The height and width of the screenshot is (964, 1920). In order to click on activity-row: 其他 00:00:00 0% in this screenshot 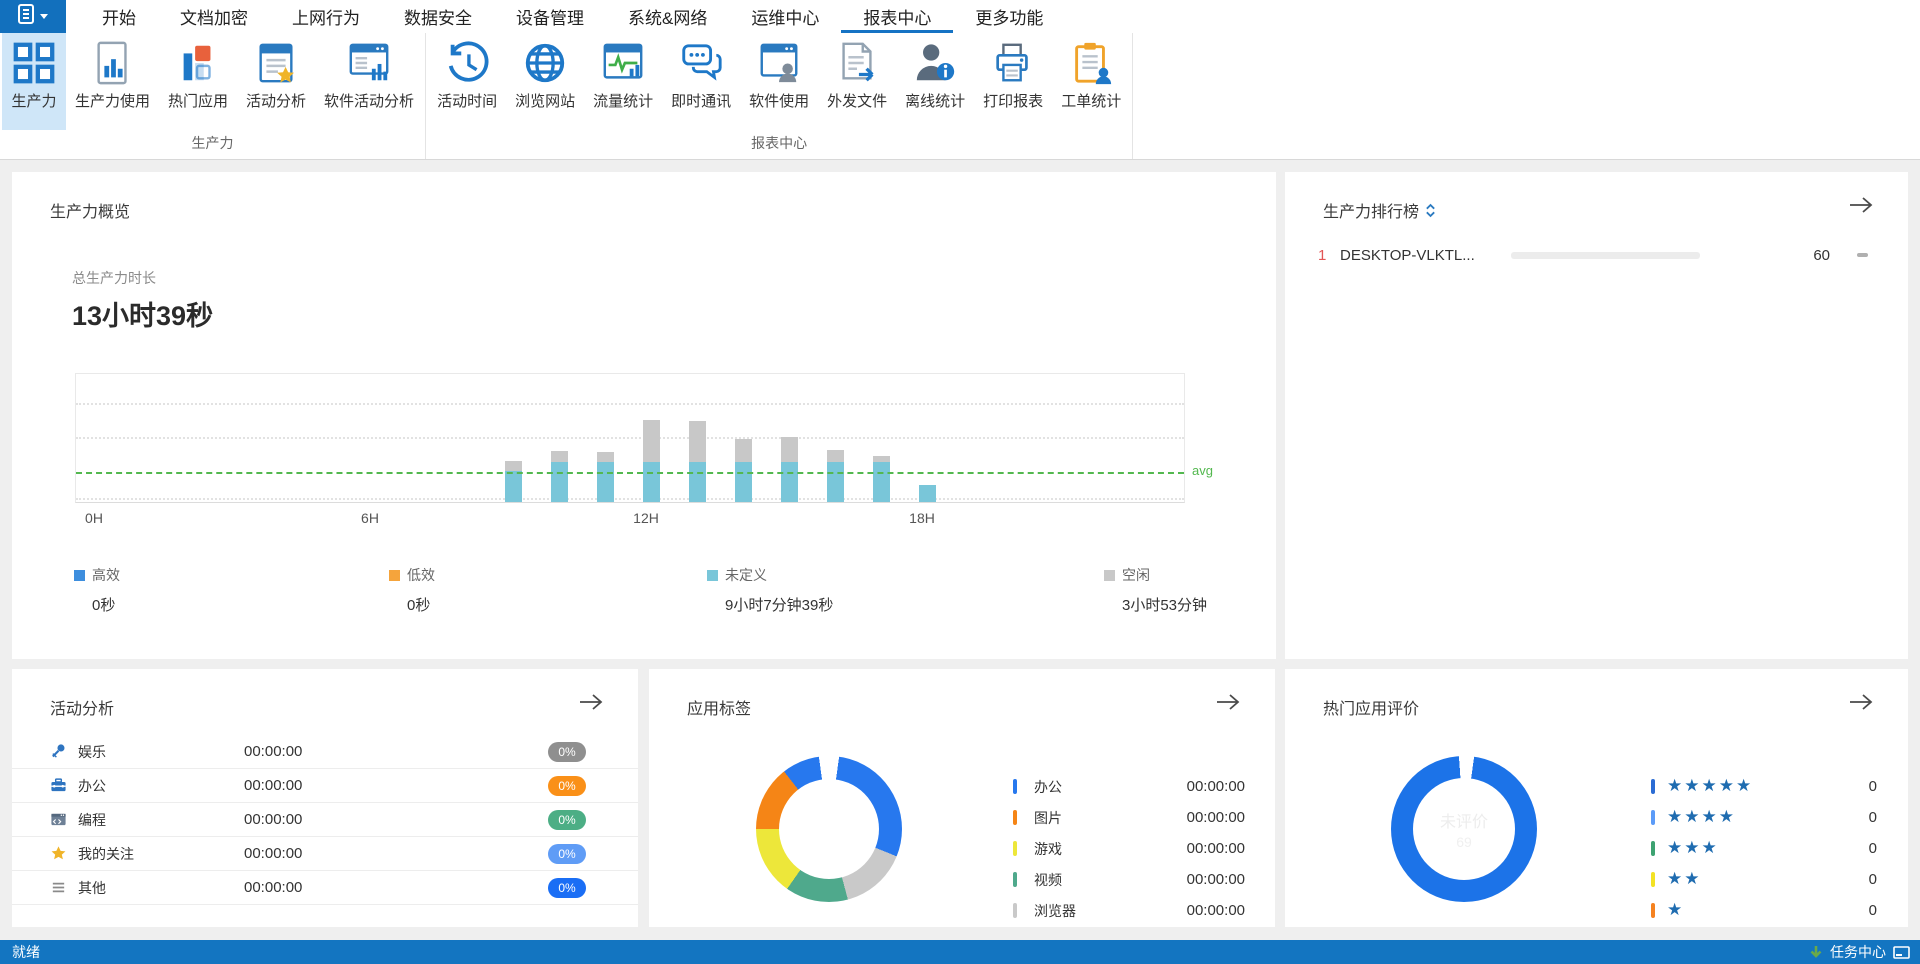, I will do `click(325, 888)`.